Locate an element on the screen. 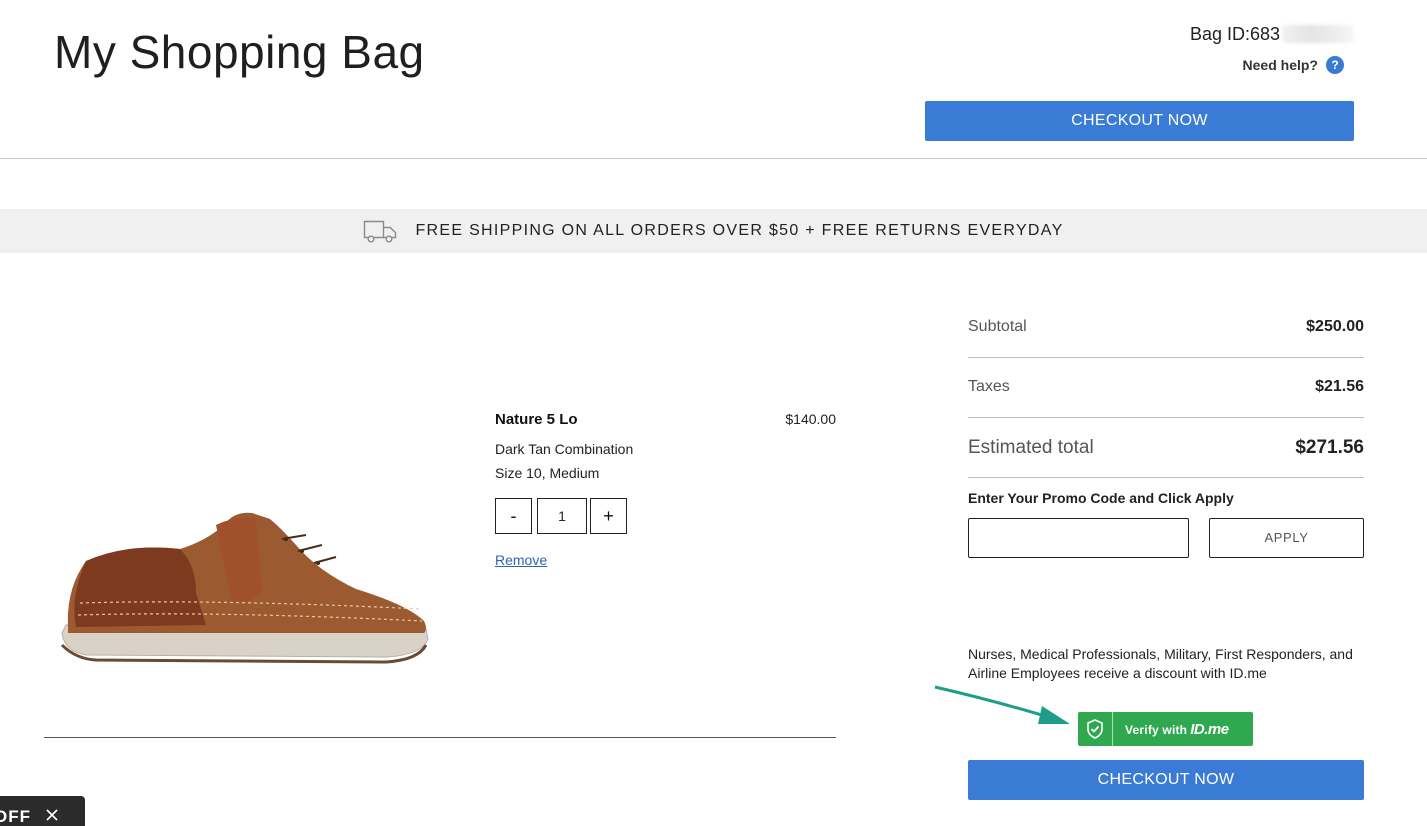 This screenshot has width=1427, height=826. subtotal-value: $250.00 is located at coordinates (1335, 326).